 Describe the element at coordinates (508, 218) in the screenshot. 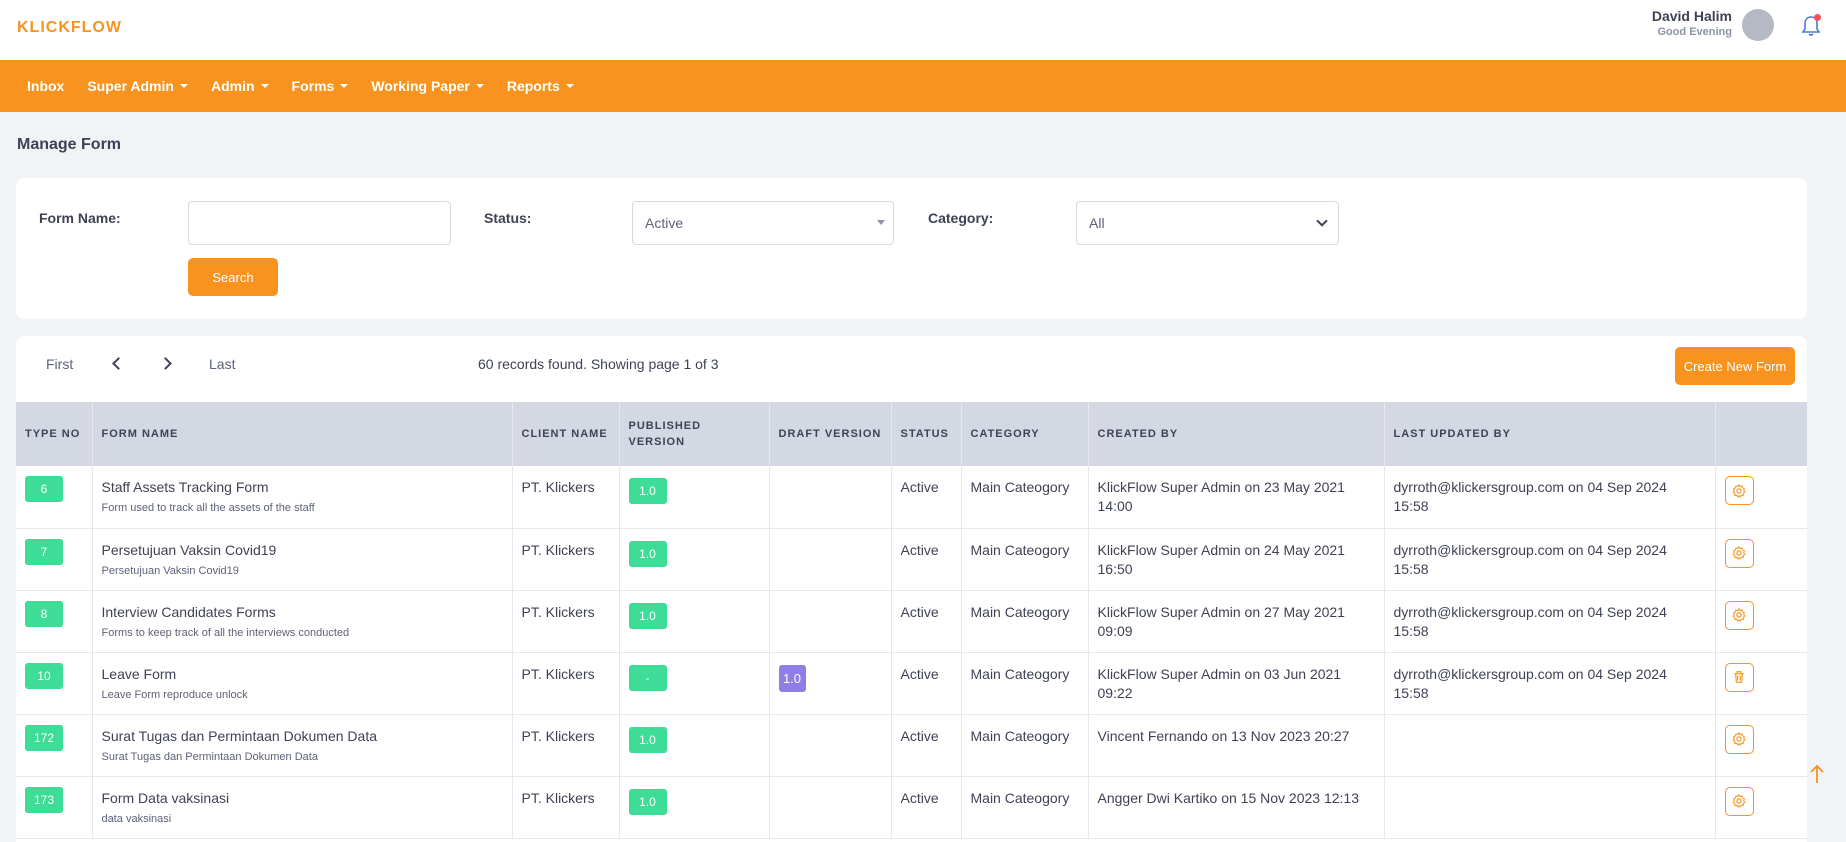

I see `status-label: Status:` at that location.